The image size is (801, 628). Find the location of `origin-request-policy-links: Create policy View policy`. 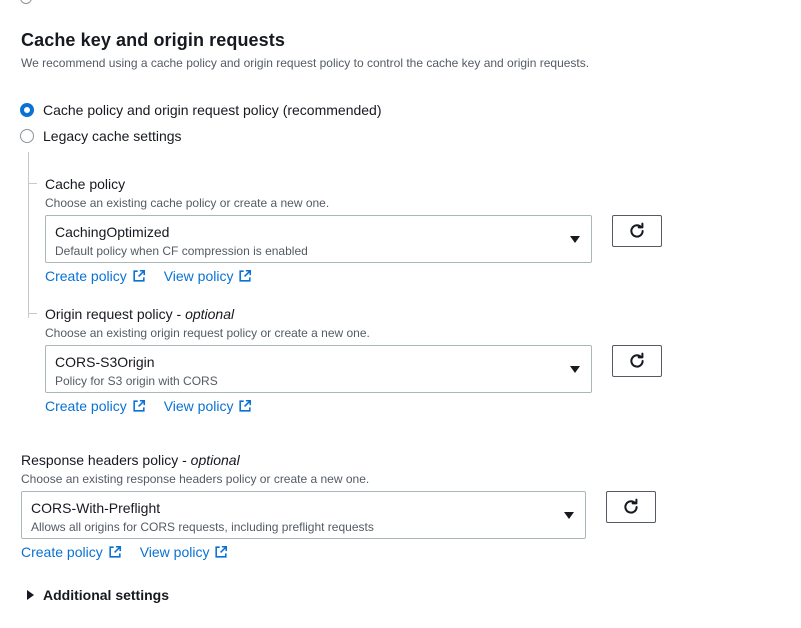

origin-request-policy-links: Create policy View policy is located at coordinates (148, 406).